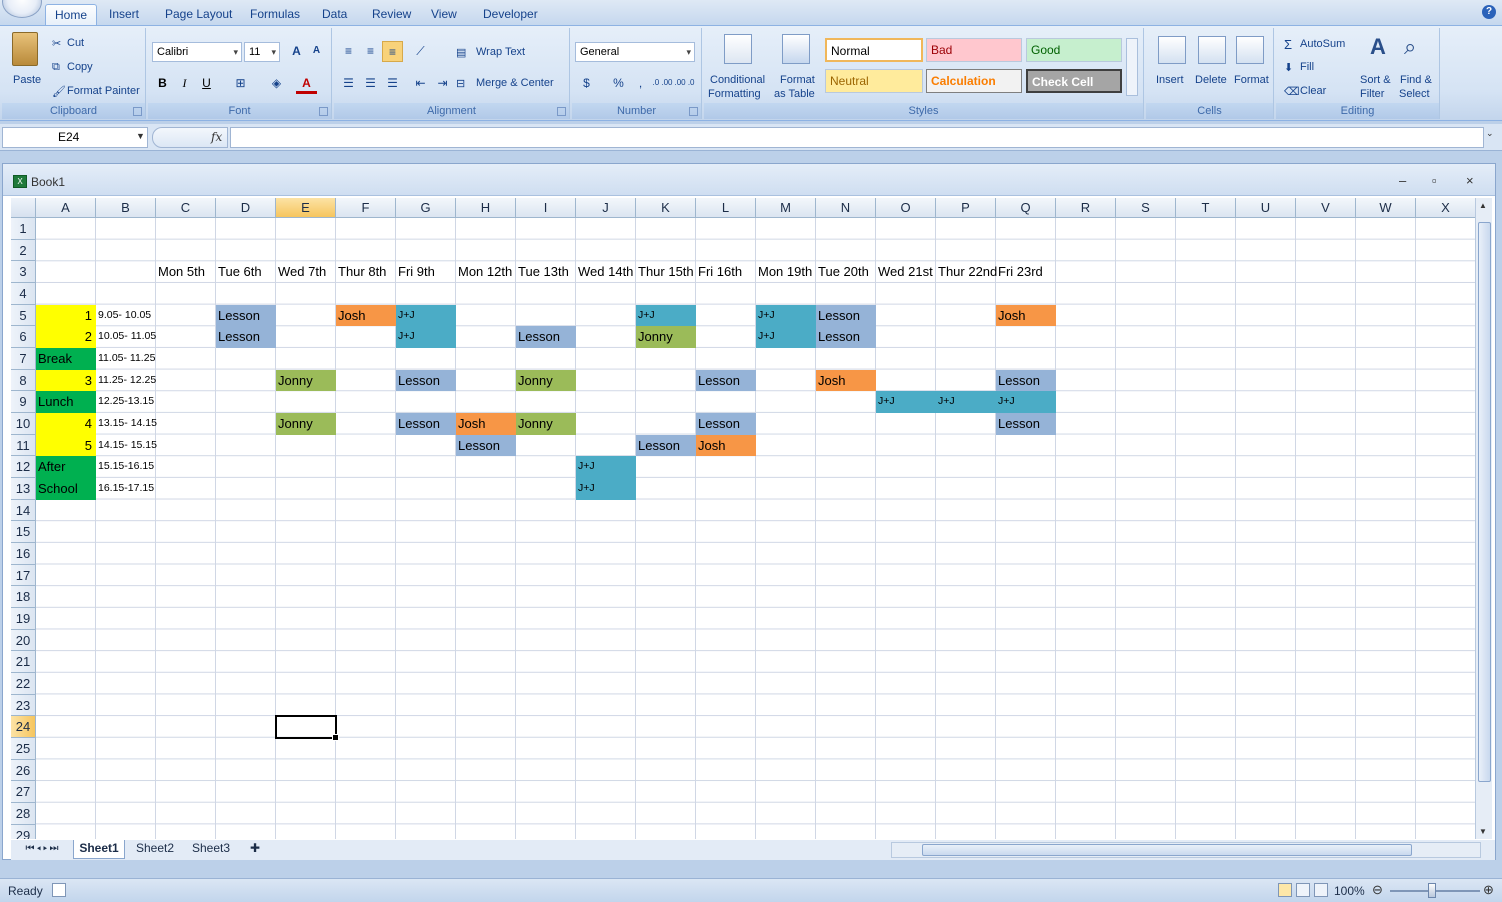  What do you see at coordinates (510, 15) in the screenshot?
I see `tab-developer: Developer` at bounding box center [510, 15].